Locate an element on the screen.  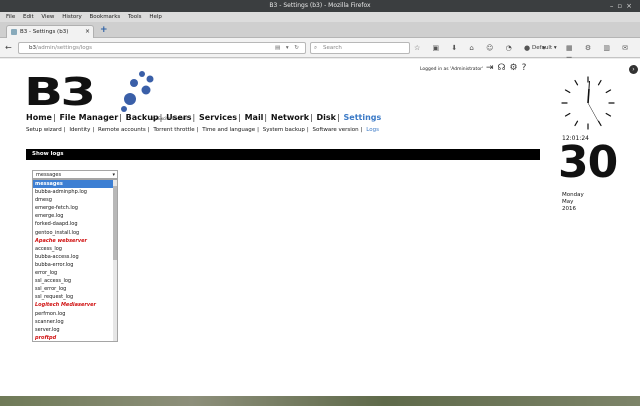
search-input: ⌕ Search is located at coordinates (360, 48).